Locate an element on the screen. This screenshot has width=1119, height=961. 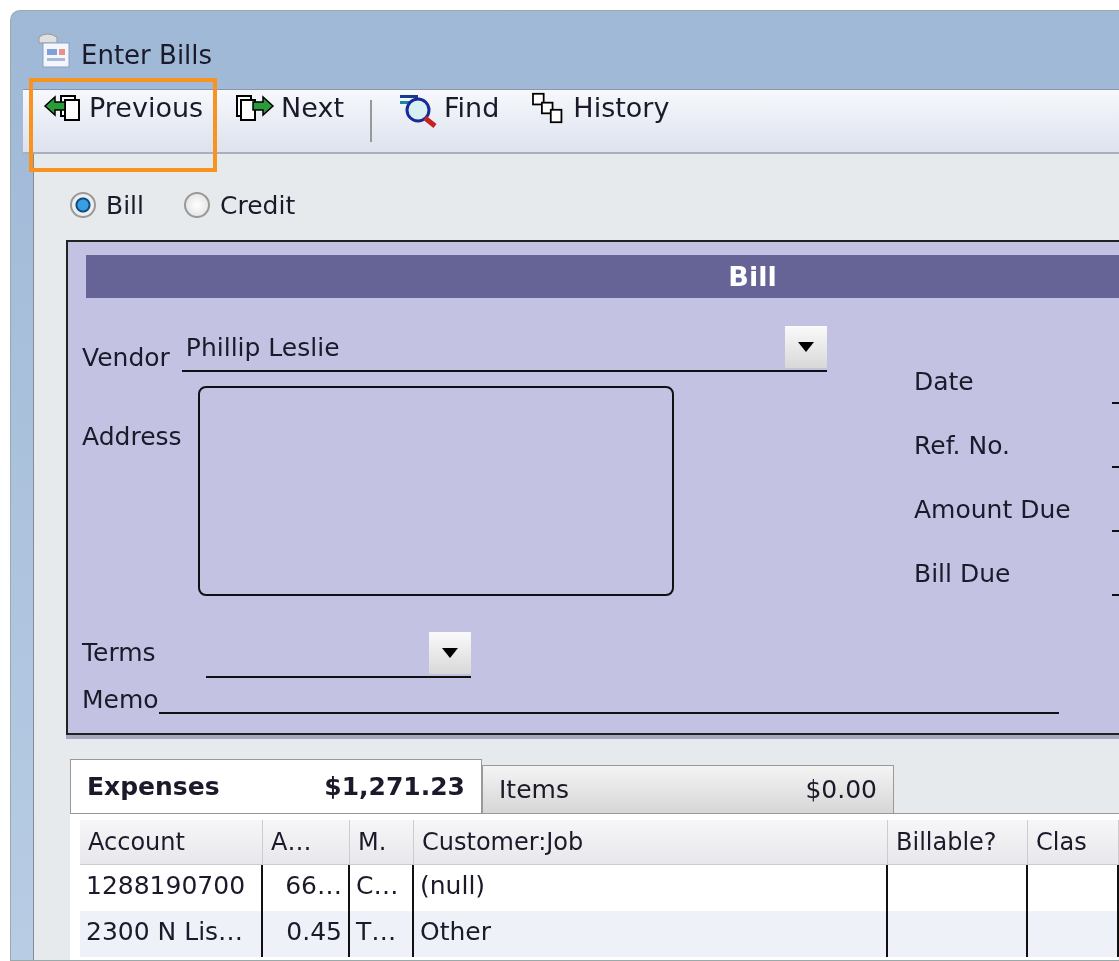
history-button: History is located at coordinates (600, 125).